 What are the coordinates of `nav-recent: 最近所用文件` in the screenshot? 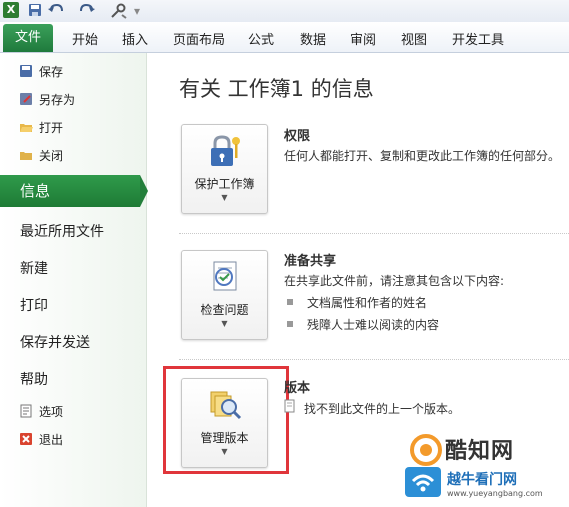 It's located at (62, 231).